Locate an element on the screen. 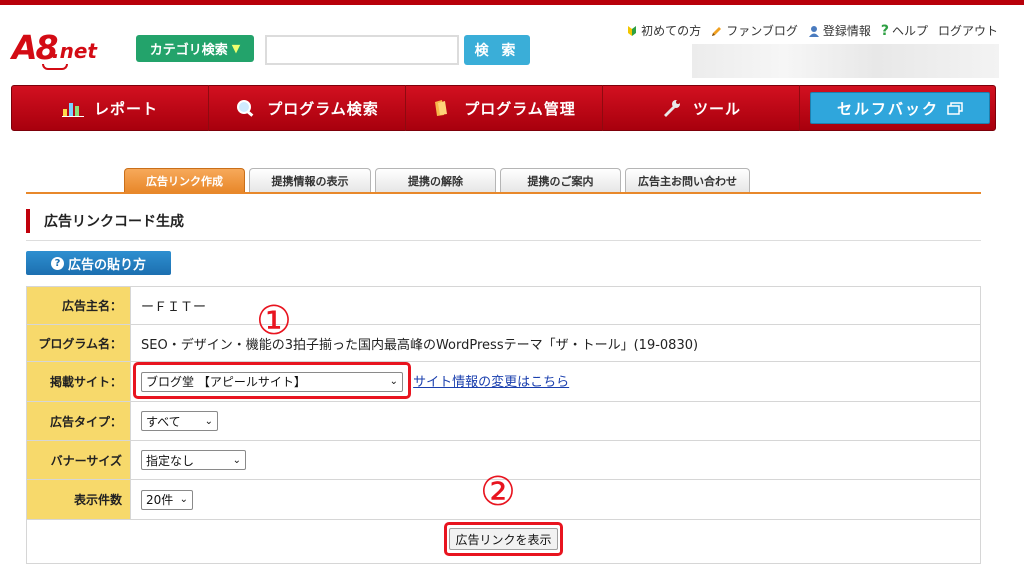 The width and height of the screenshot is (1024, 575). nav-report-label: レポート is located at coordinates (125, 108).